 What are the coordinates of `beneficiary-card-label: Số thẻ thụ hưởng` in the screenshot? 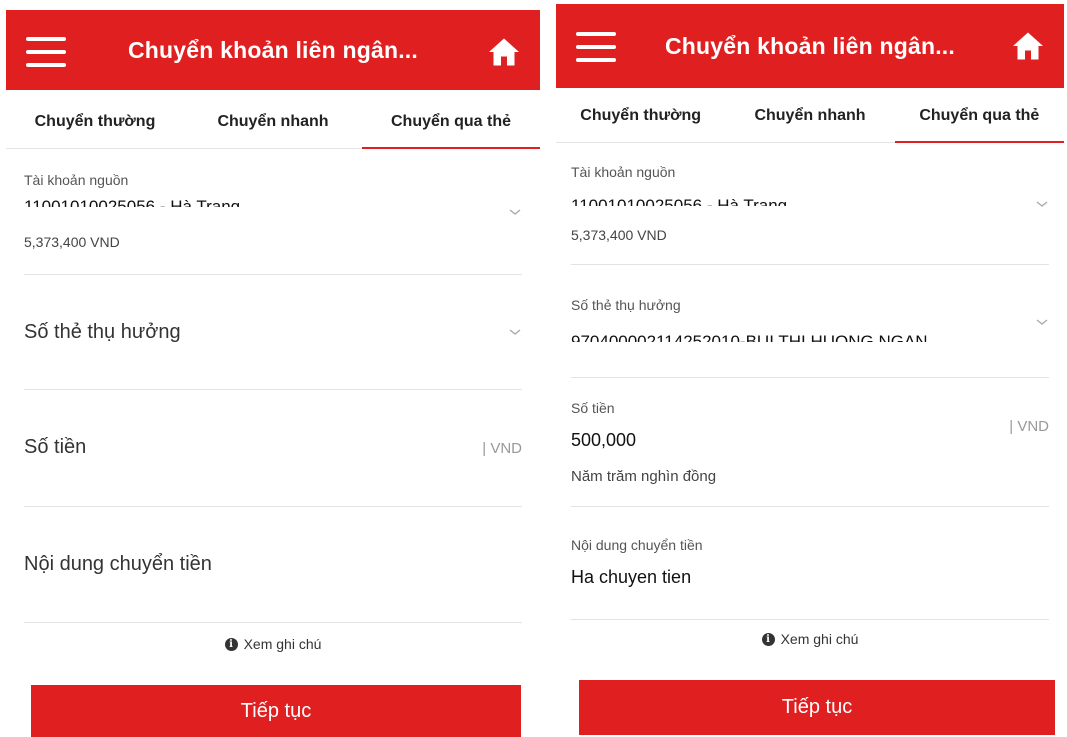 It's located at (626, 305).